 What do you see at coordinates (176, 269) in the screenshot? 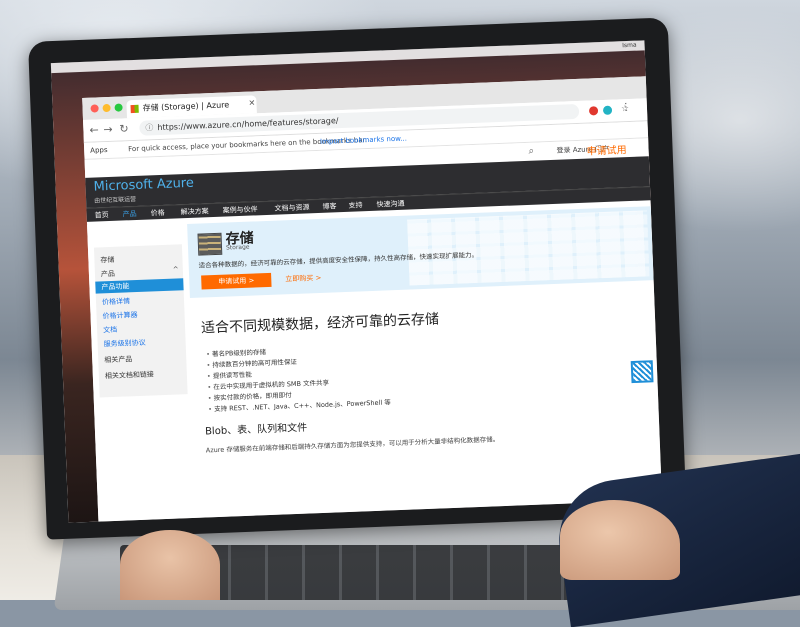
I see `chevron-up-icon: ^` at bounding box center [176, 269].